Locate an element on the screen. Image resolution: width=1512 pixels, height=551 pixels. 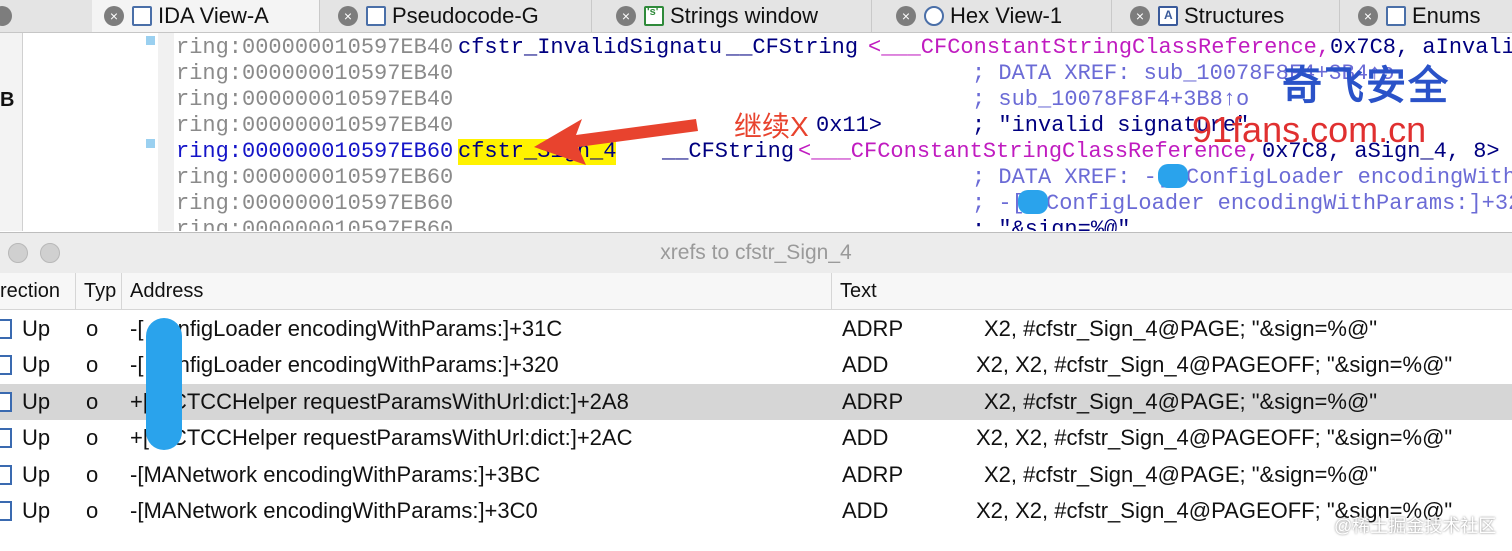
tab-label: Strings window is located at coordinates (744, 15).